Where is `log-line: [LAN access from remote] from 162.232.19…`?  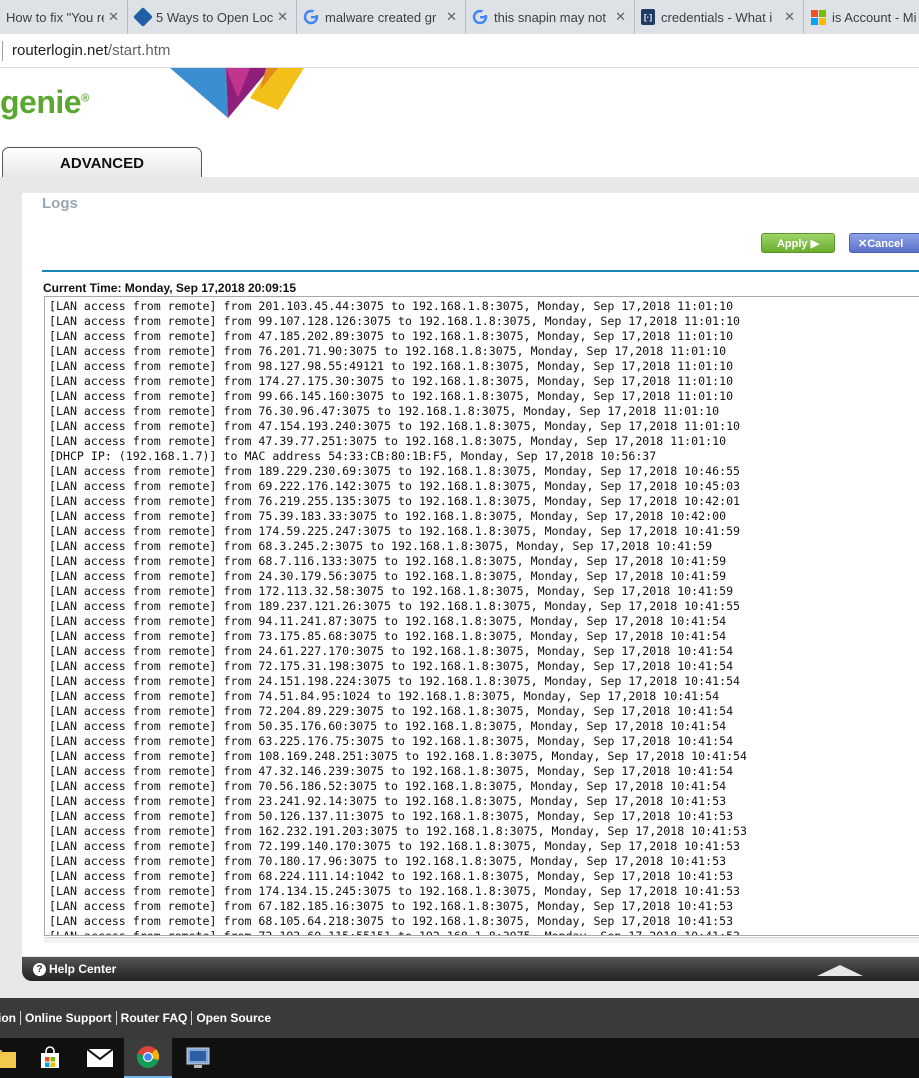 log-line: [LAN access from remote] from 162.232.19… is located at coordinates (398, 831).